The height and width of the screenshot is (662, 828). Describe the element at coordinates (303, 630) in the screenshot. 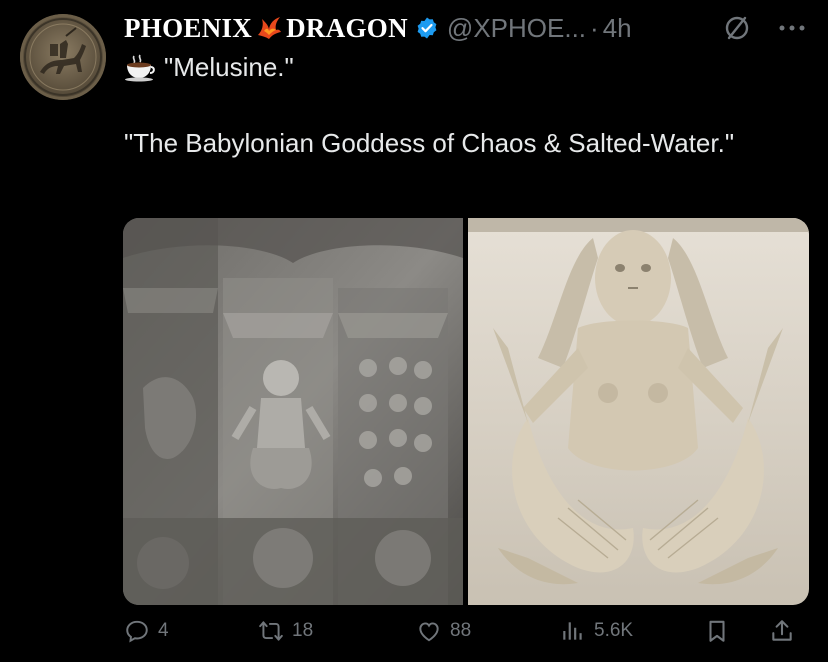

I see `repost-count: 18` at that location.